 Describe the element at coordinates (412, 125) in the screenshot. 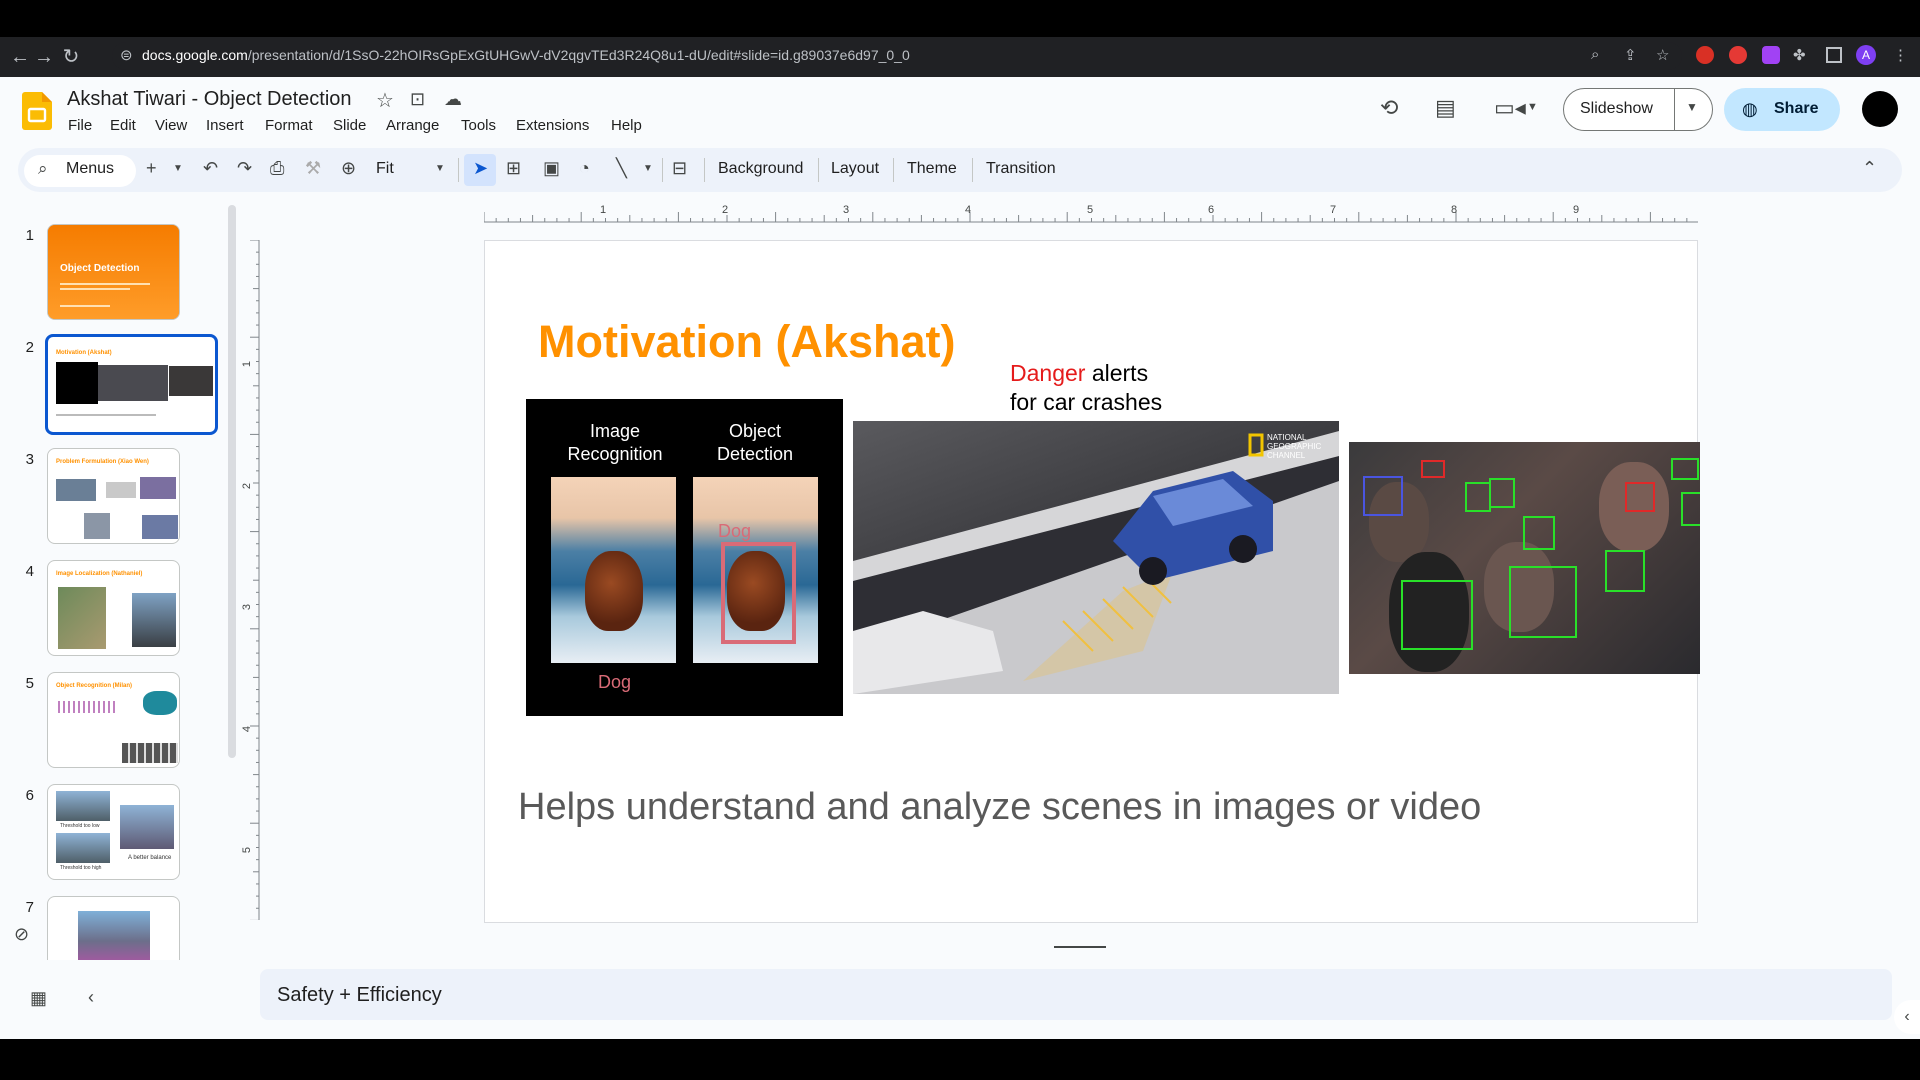

I see `menu-arrange: Arrange` at that location.